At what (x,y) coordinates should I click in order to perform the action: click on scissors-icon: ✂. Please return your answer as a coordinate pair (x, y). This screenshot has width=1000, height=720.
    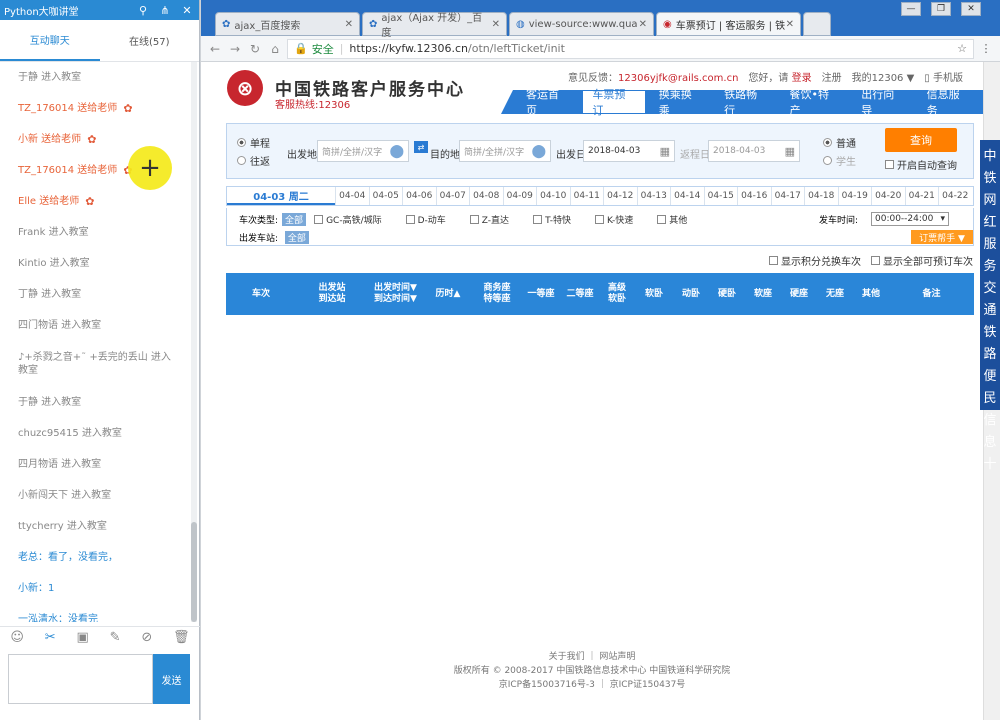
    Looking at the image, I should click on (50, 637).